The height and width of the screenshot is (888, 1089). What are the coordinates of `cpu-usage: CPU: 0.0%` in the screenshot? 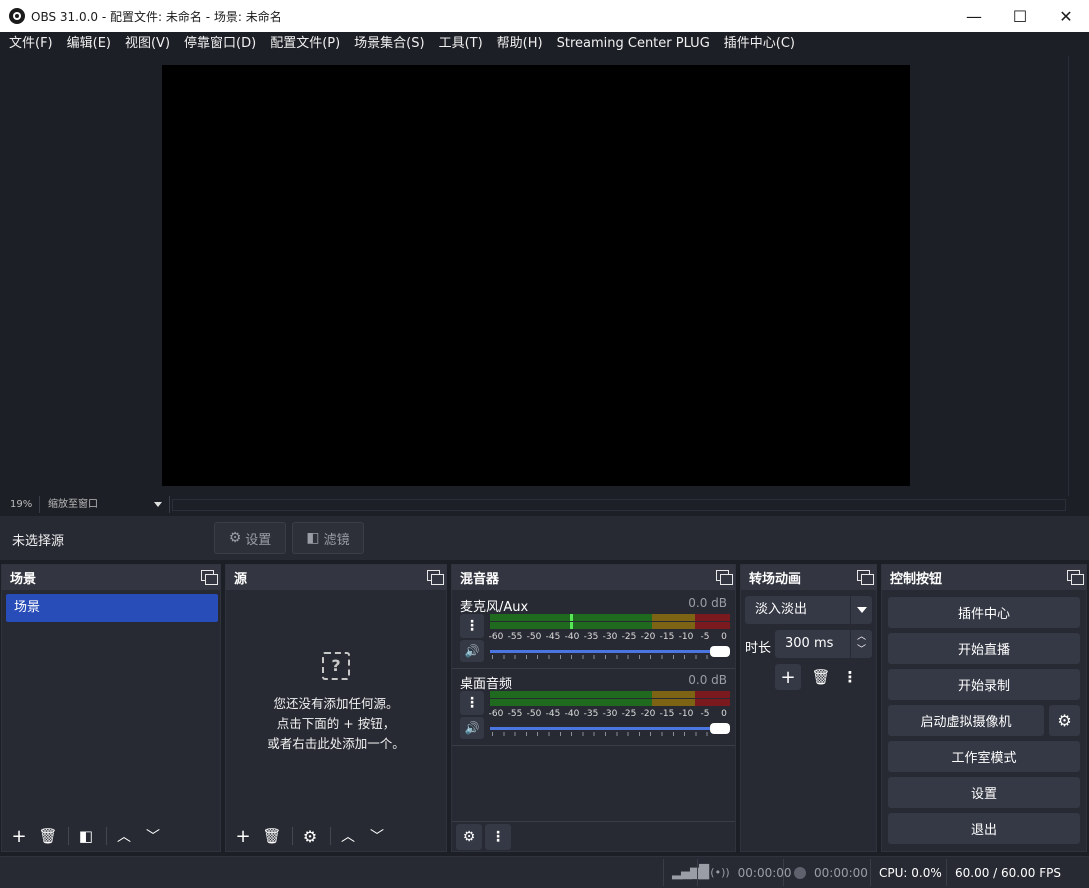 It's located at (910, 872).